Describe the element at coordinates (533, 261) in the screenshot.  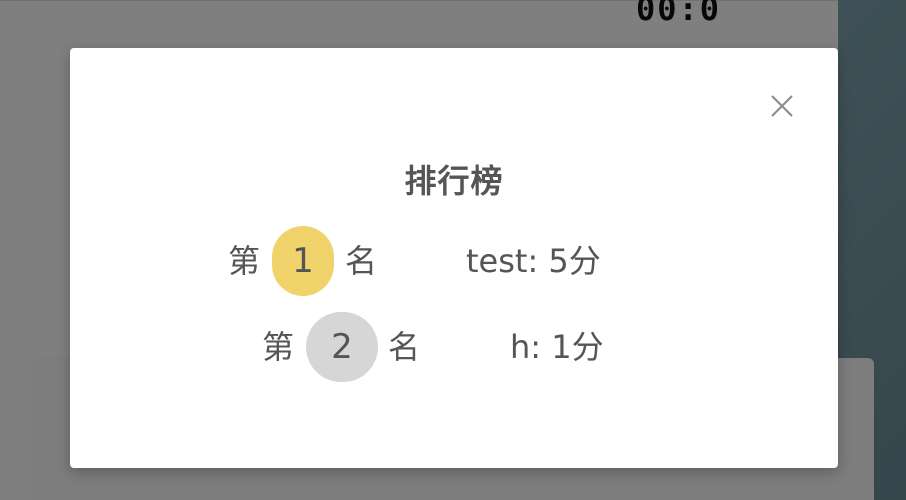
I see `ranking-entry: test: 5分` at that location.